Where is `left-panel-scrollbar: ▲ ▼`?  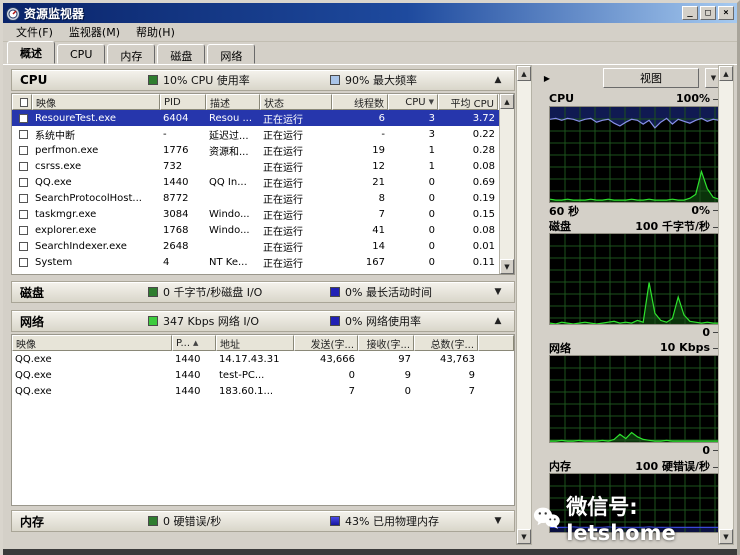 left-panel-scrollbar: ▲ ▼ is located at coordinates (524, 305).